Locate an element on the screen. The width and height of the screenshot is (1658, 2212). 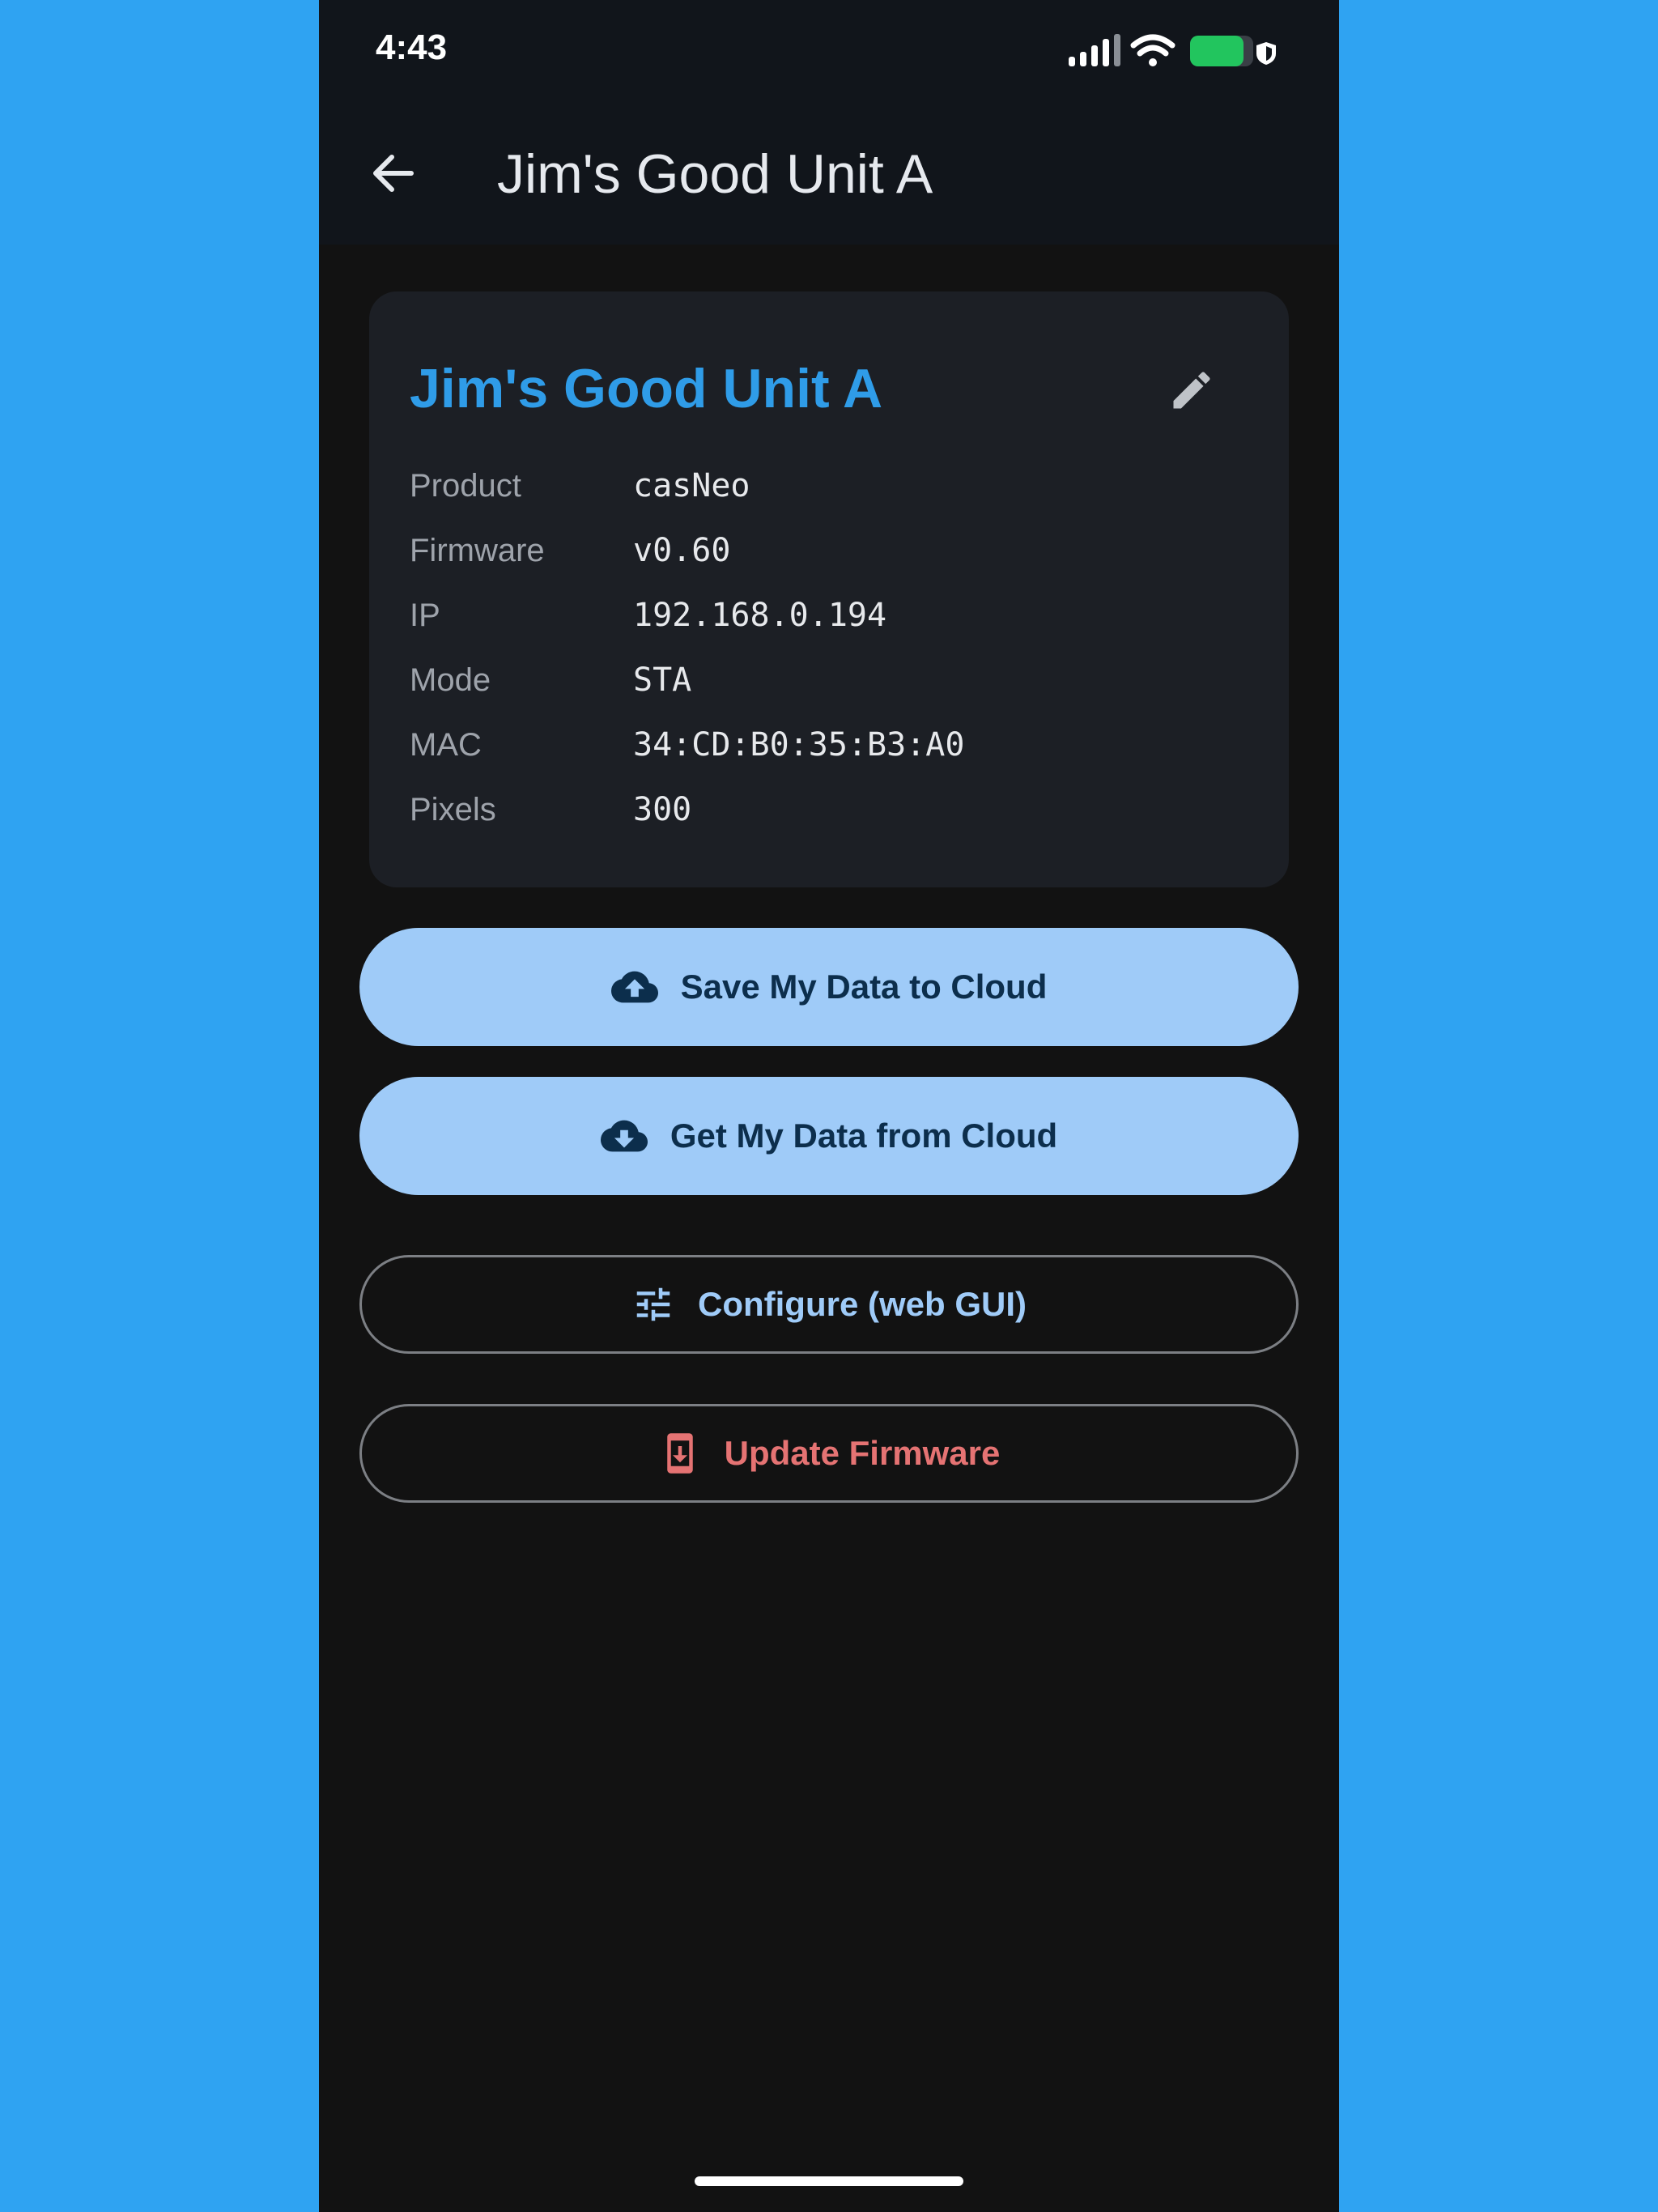
save-to-cloud-button: Save My Data to Cloud is located at coordinates (829, 987).